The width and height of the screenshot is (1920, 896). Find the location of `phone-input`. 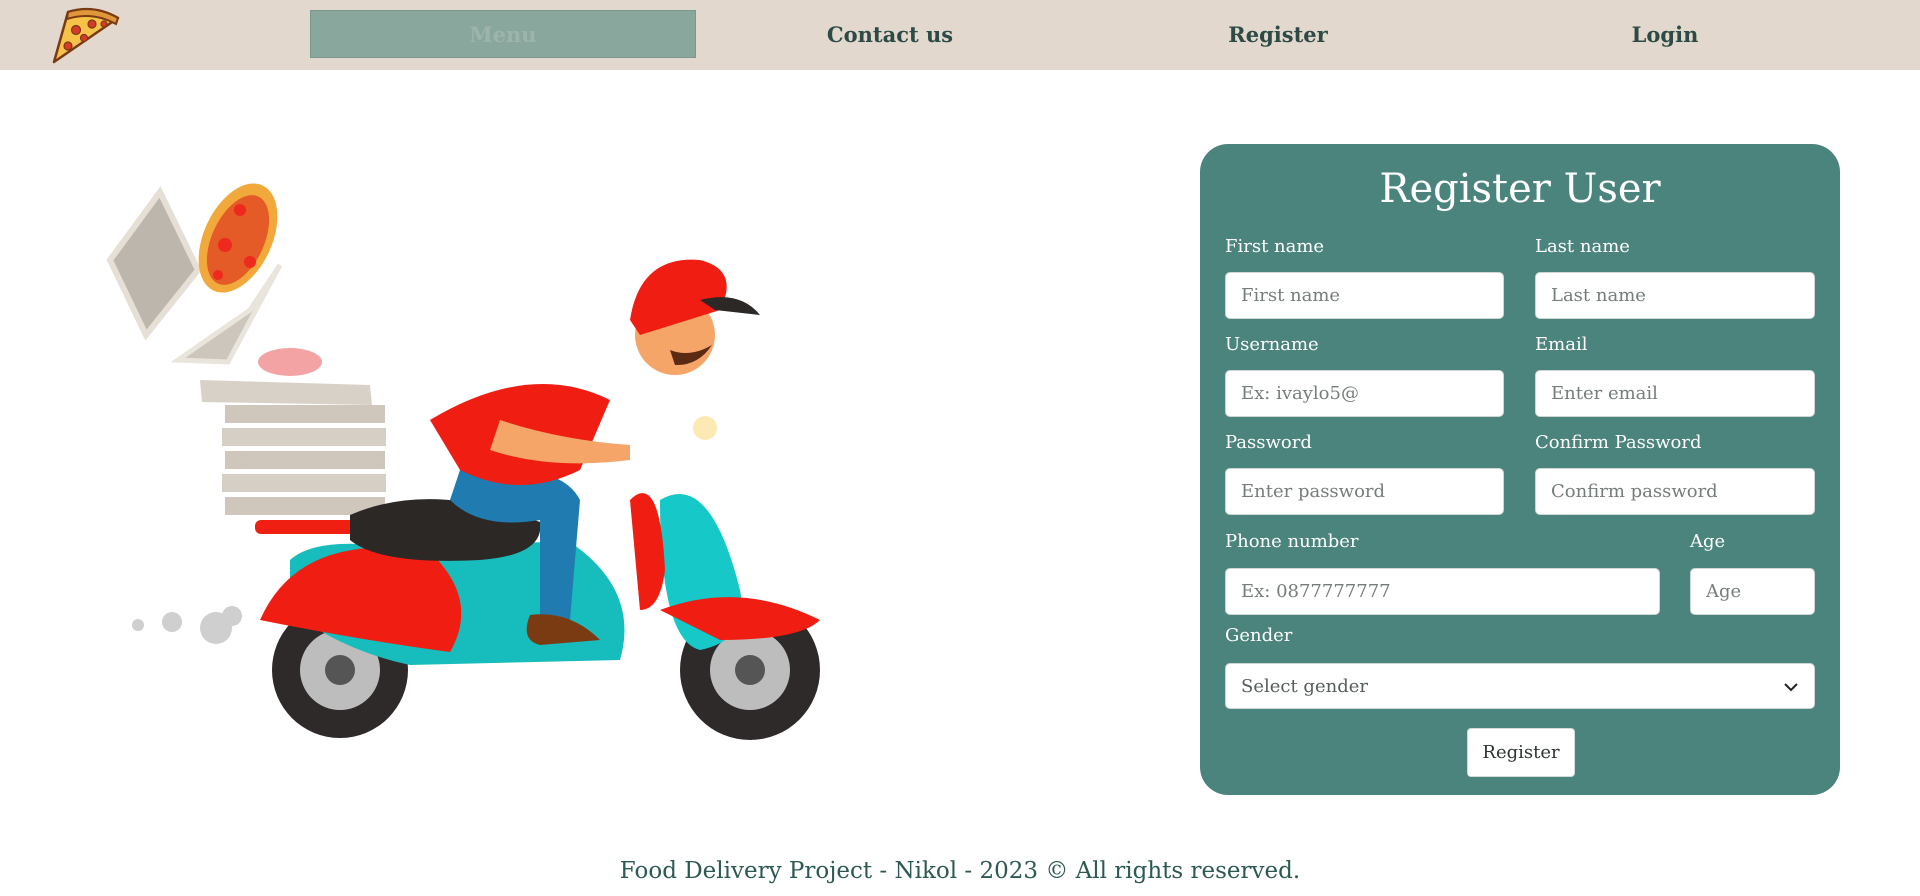

phone-input is located at coordinates (1442, 591).